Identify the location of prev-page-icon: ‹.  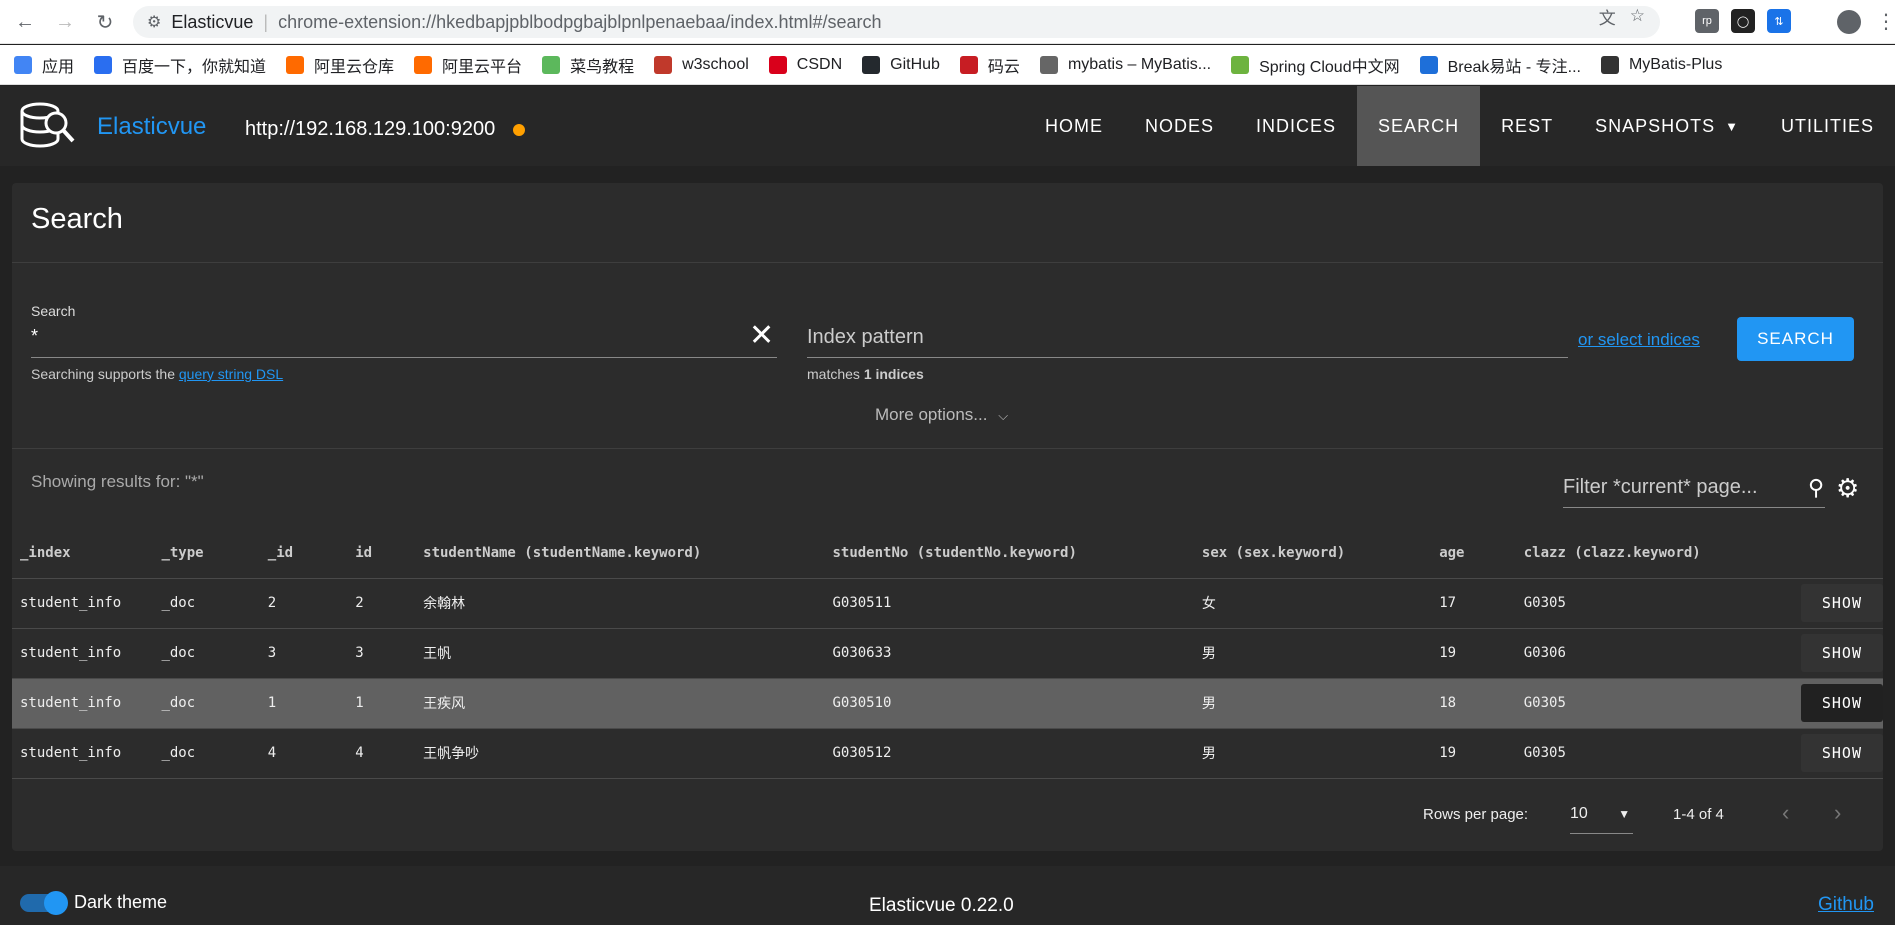
(1785, 813).